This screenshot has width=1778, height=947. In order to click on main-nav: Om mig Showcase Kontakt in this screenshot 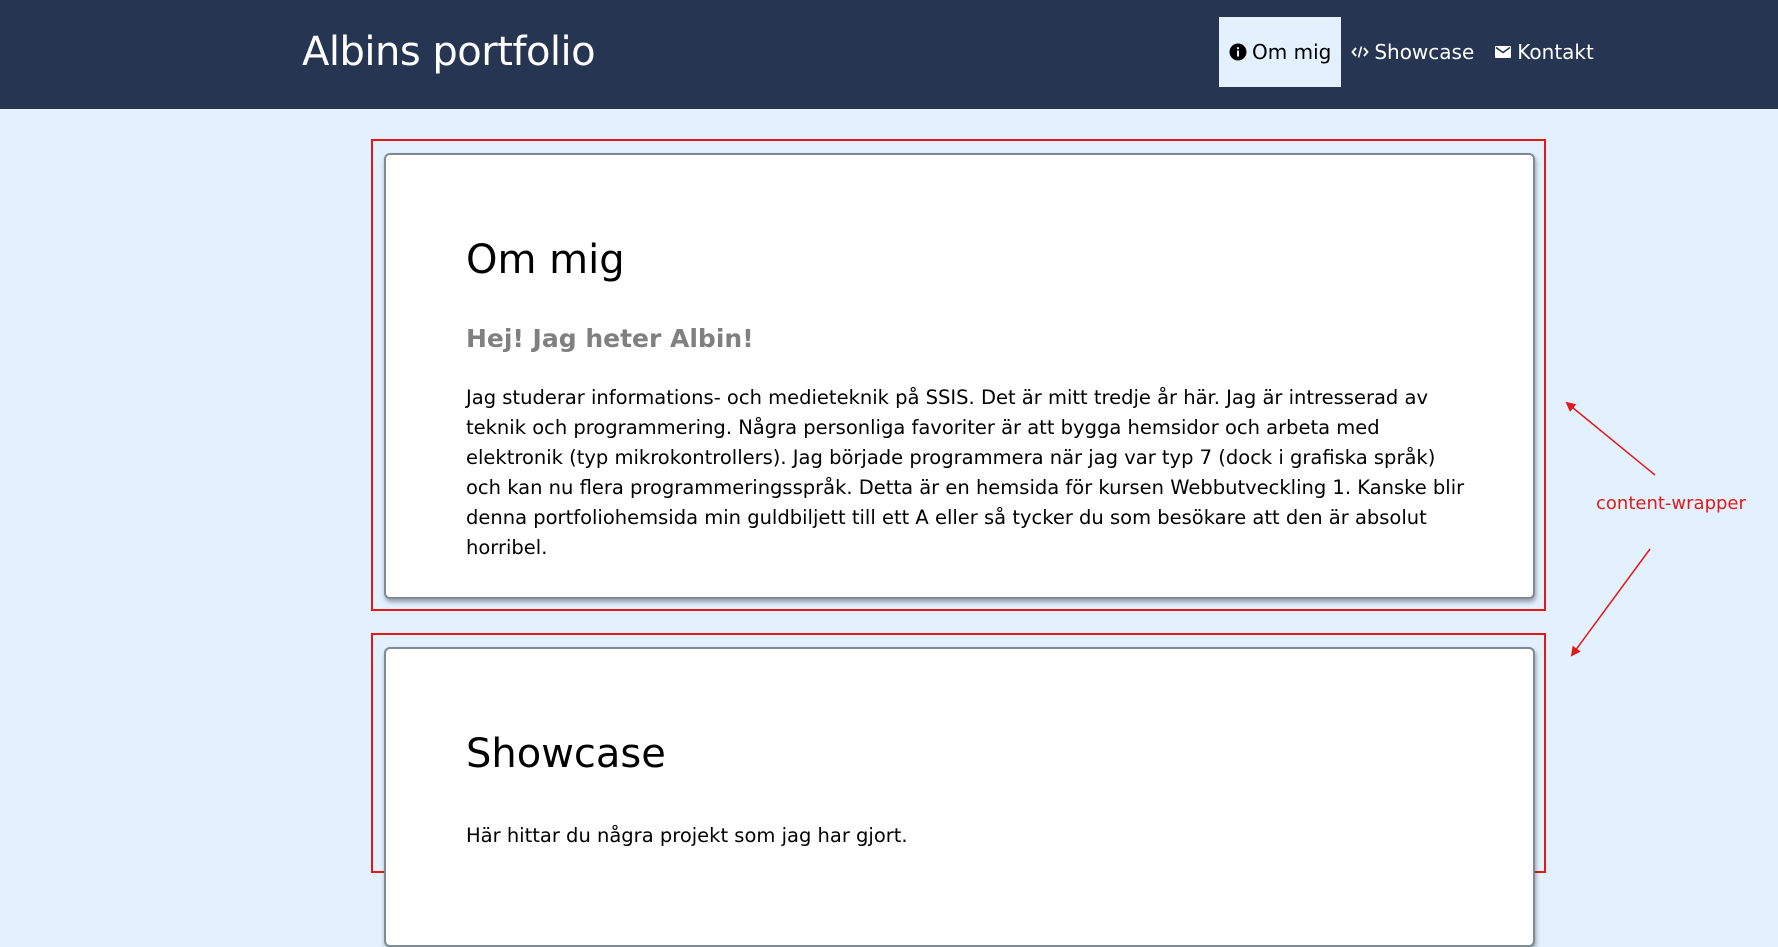, I will do `click(1411, 52)`.